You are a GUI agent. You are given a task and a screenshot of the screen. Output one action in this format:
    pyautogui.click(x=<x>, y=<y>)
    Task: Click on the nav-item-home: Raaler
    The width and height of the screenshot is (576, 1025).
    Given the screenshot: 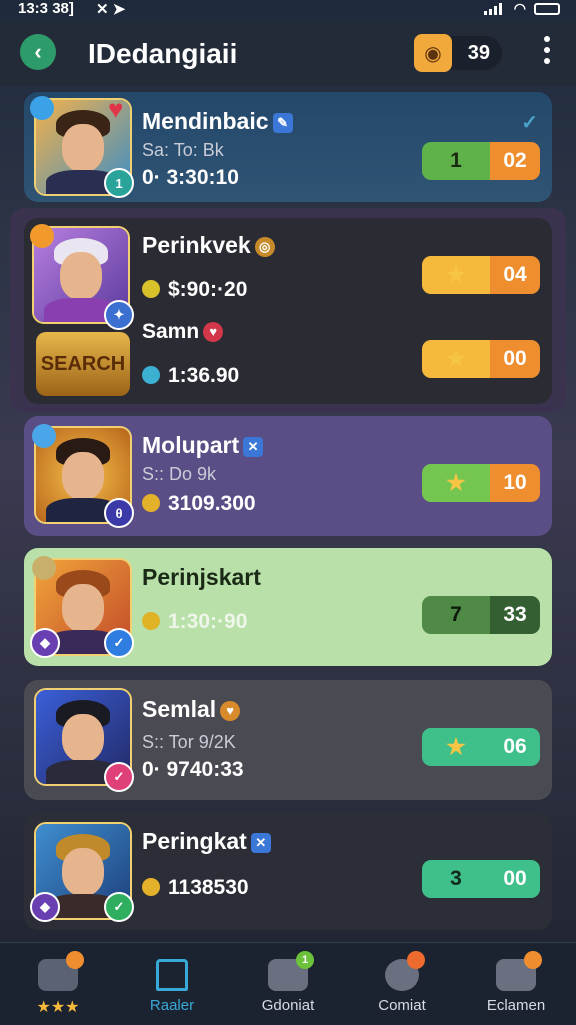 What is the action you would take?
    pyautogui.click(x=172, y=984)
    